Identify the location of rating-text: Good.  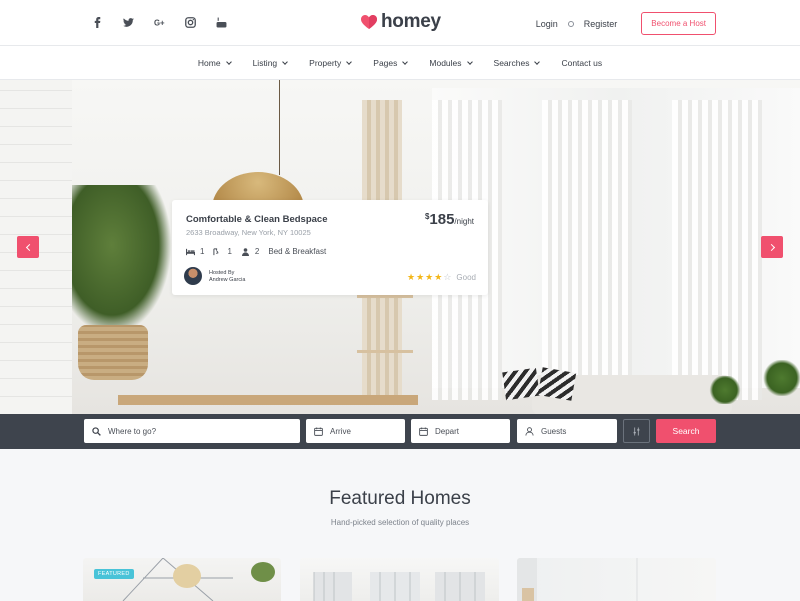
(466, 277).